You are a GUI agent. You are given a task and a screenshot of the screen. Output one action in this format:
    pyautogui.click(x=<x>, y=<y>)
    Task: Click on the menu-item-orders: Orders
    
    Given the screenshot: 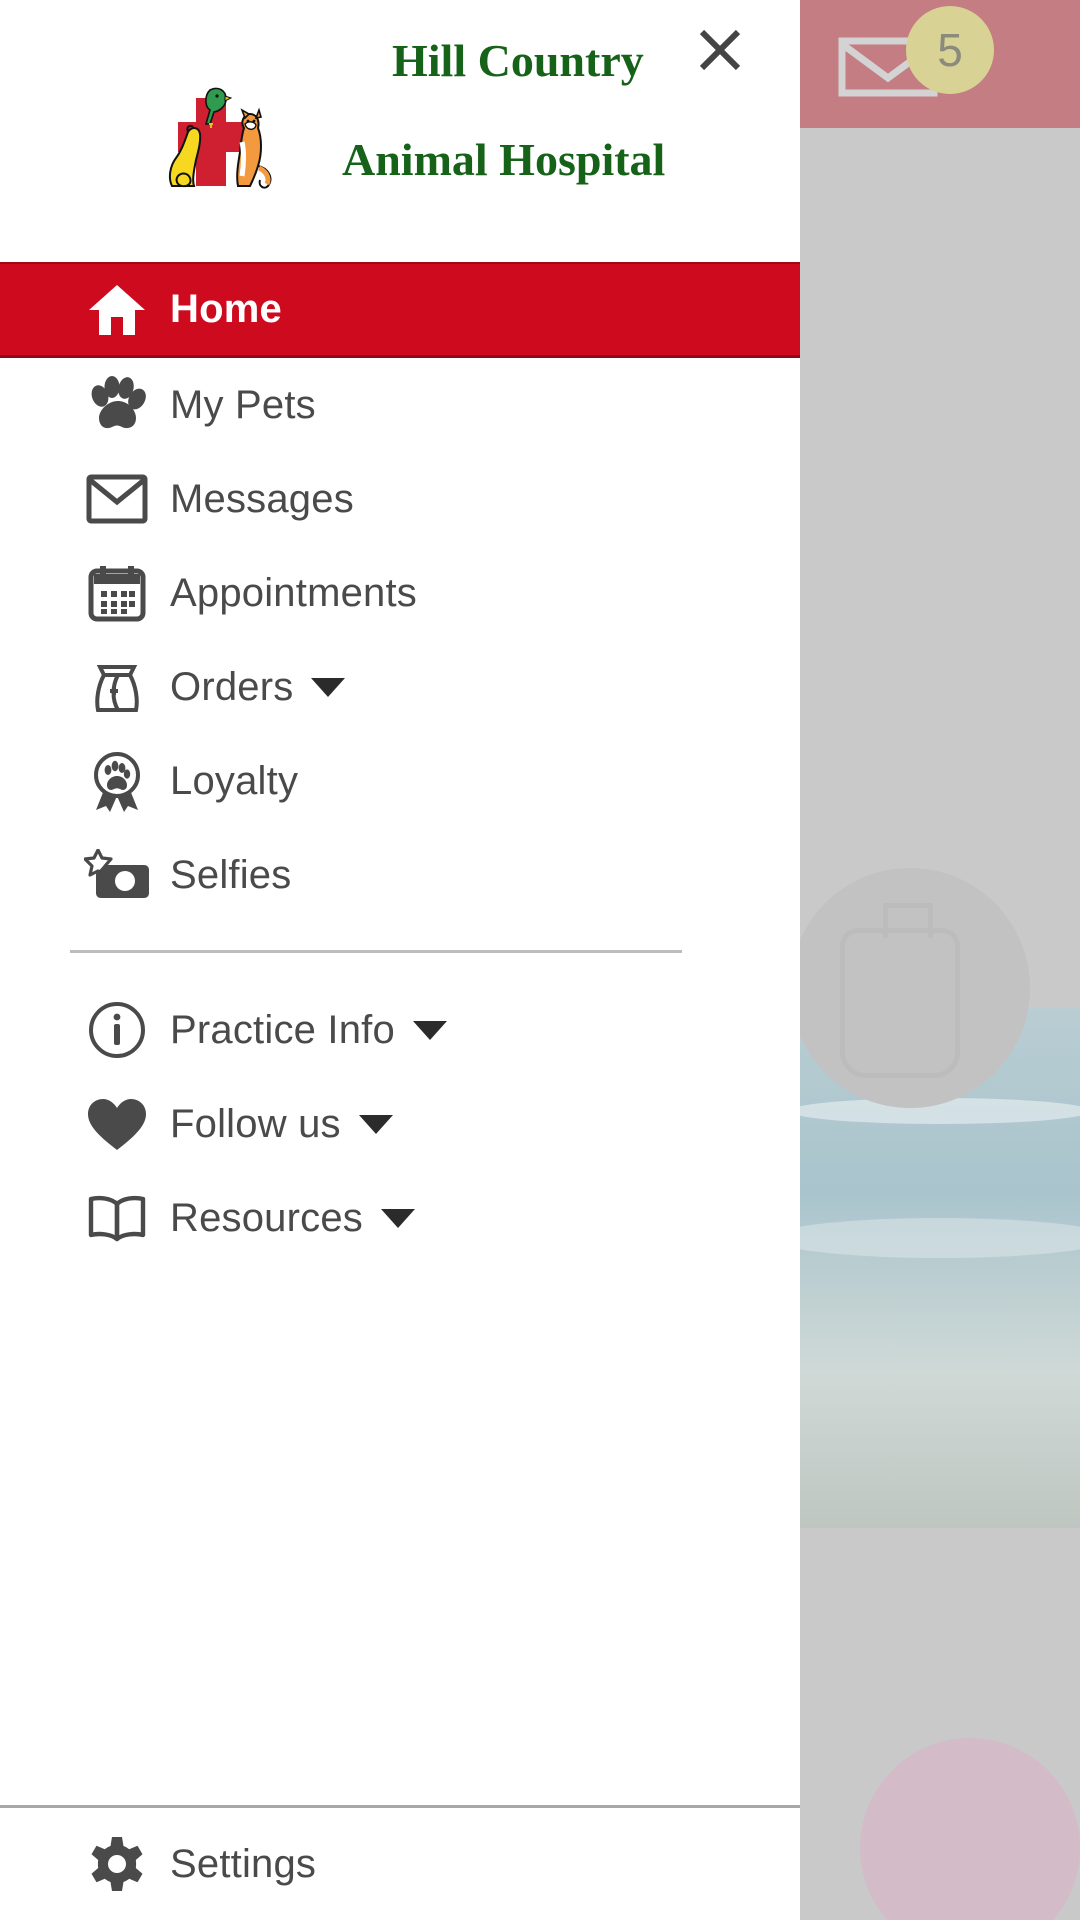 What is the action you would take?
    pyautogui.click(x=400, y=687)
    